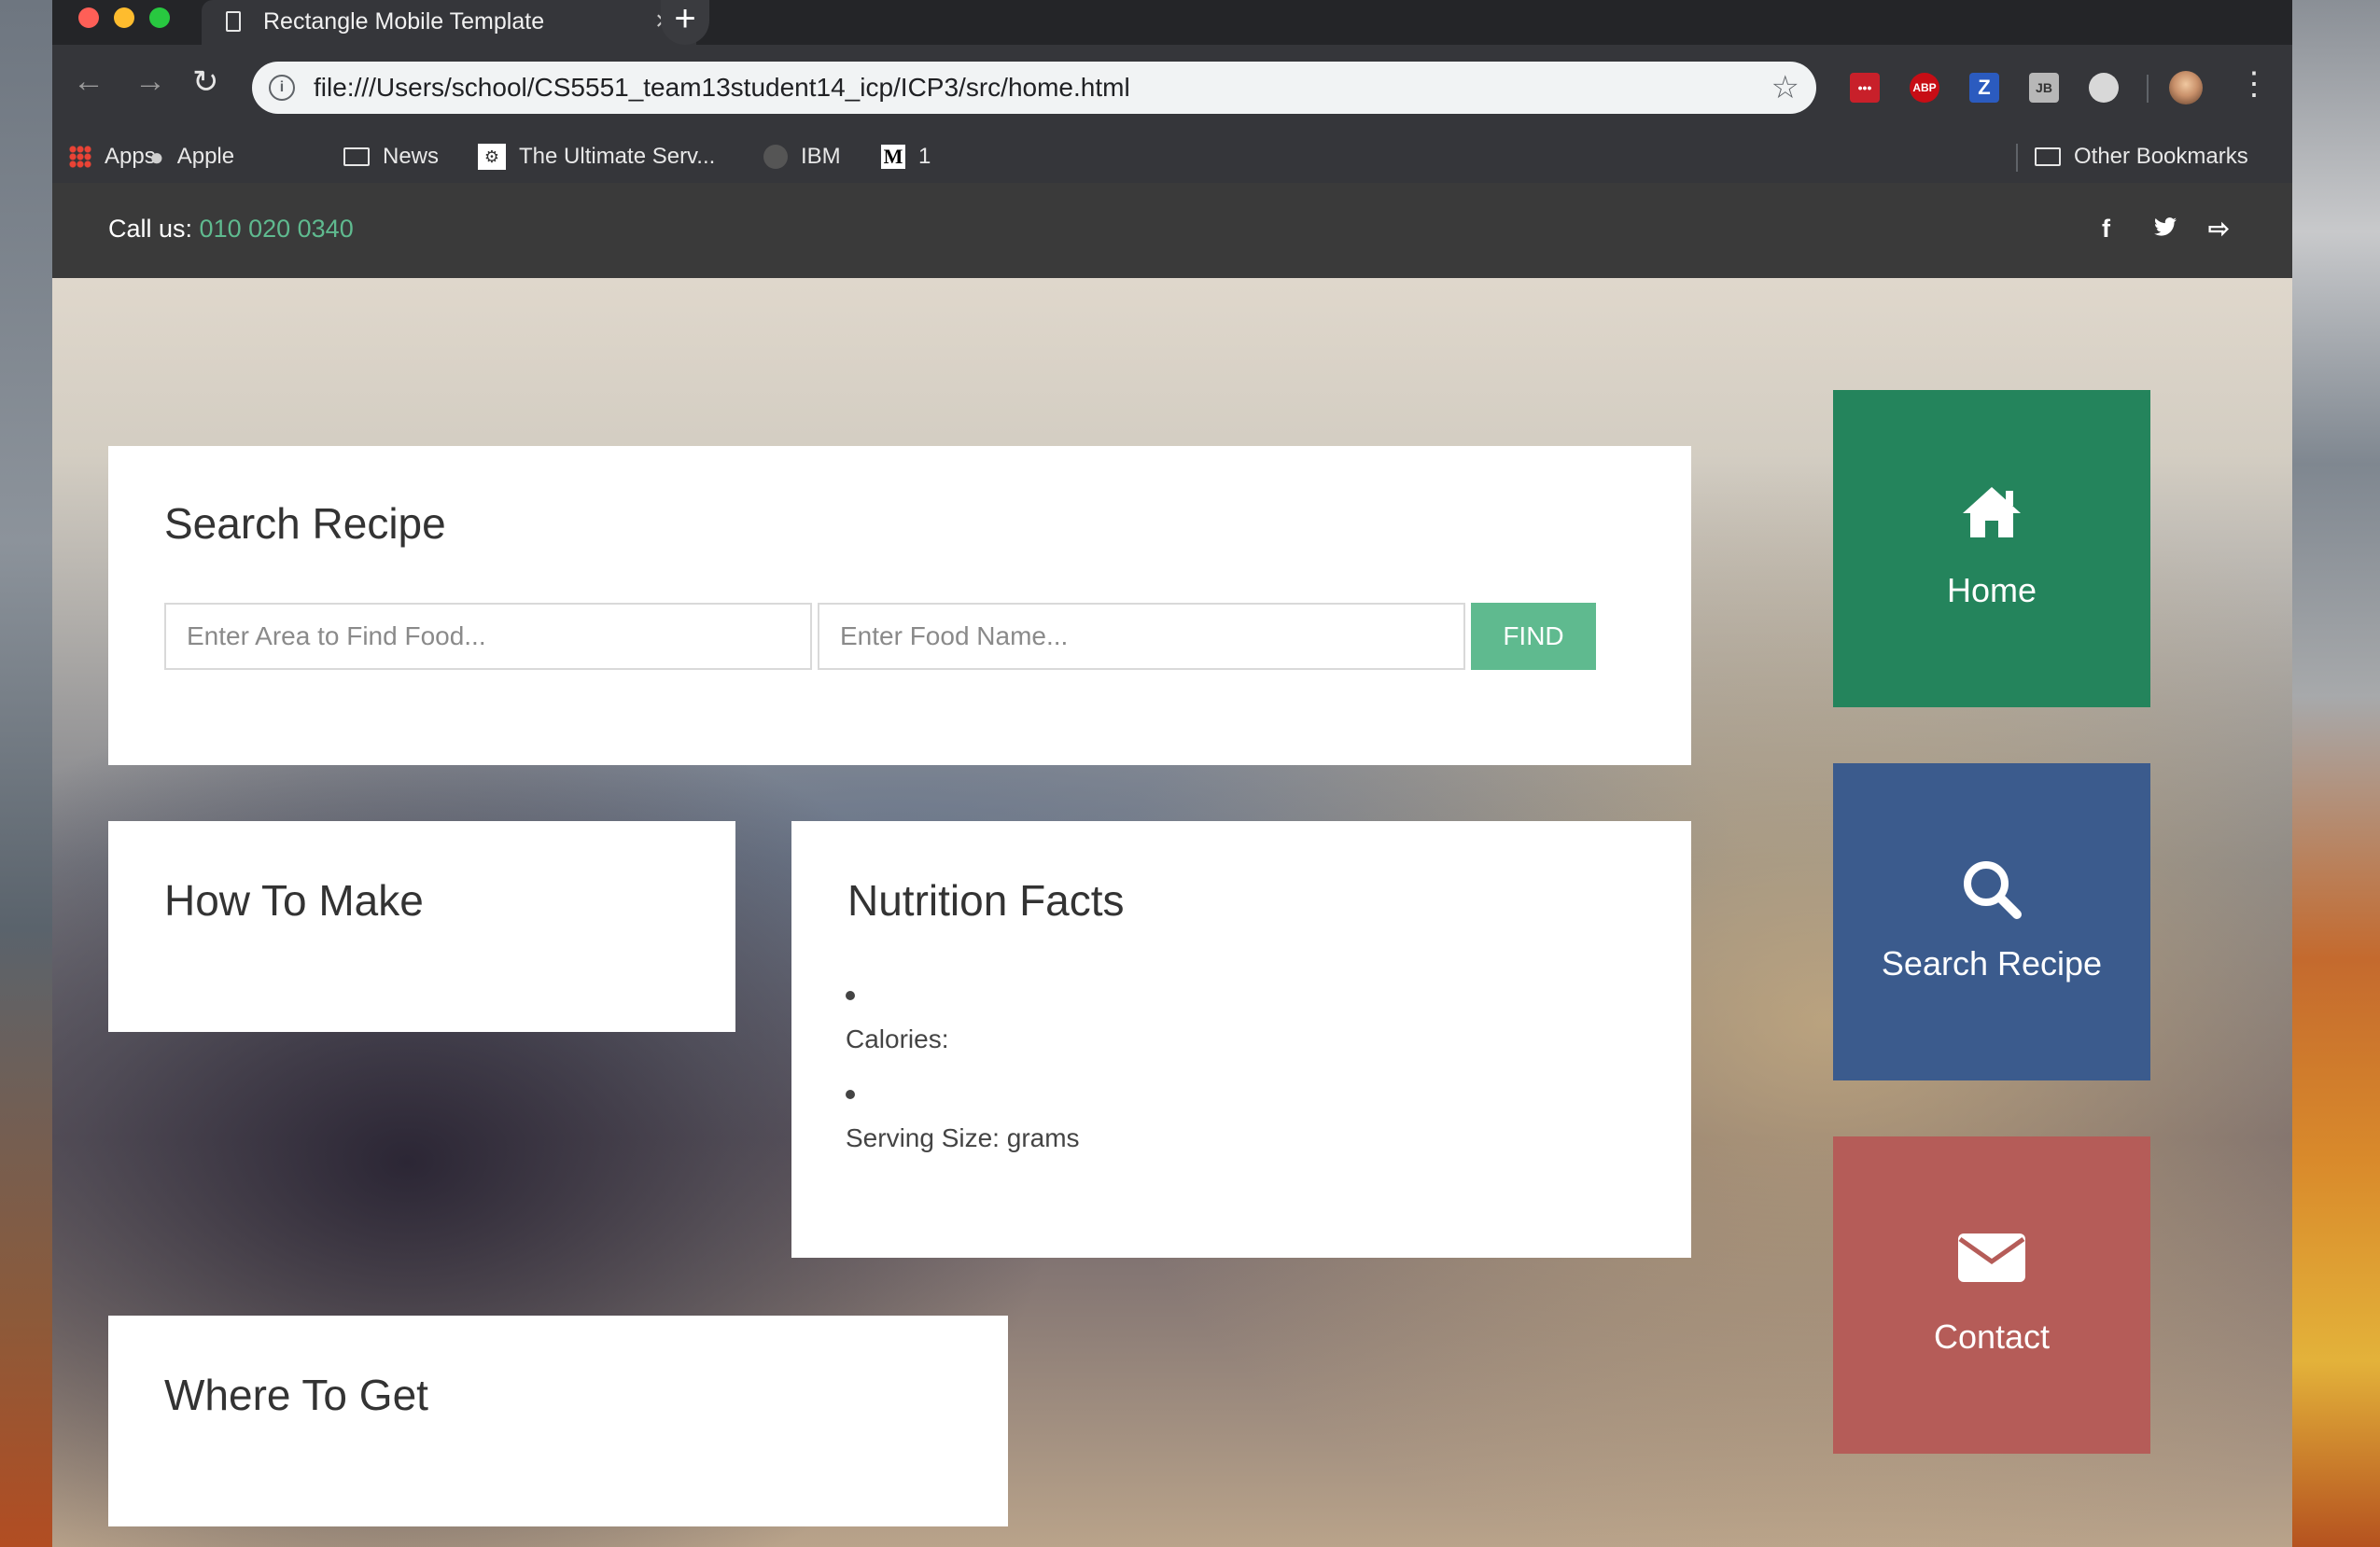 The image size is (2380, 1547). What do you see at coordinates (2104, 88) in the screenshot?
I see `extension-ghost-icon` at bounding box center [2104, 88].